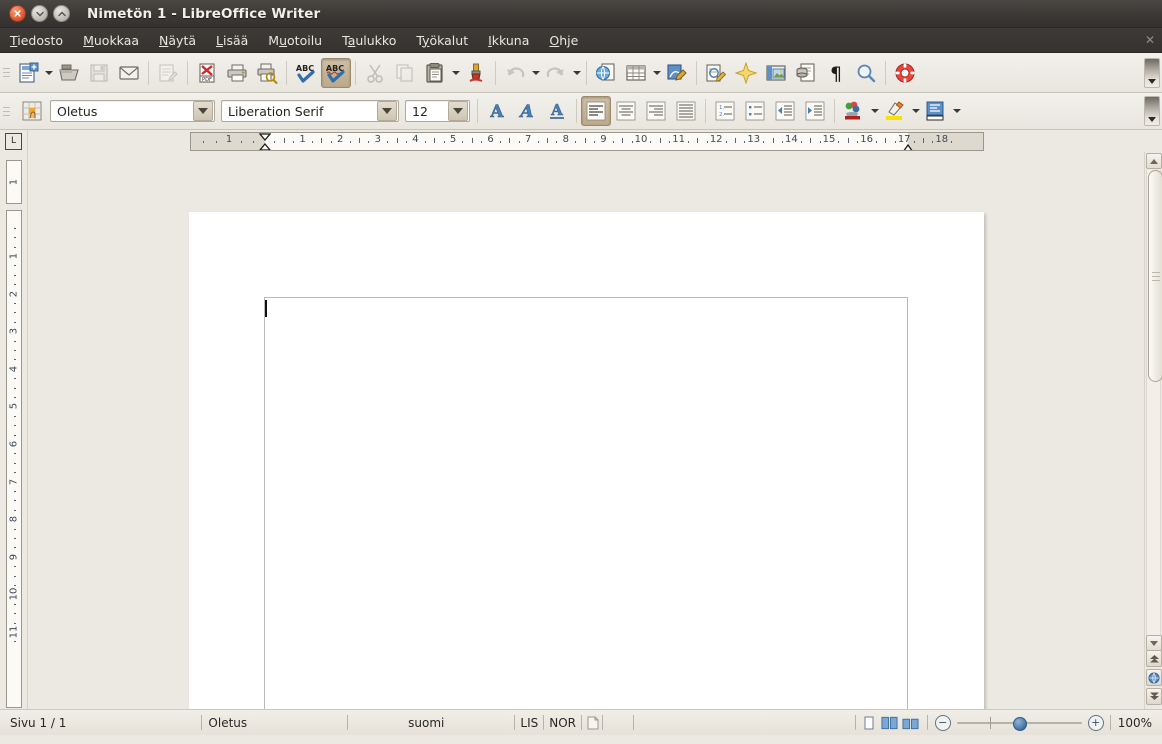 The height and width of the screenshot is (744, 1162). Describe the element at coordinates (232, 40) in the screenshot. I see `menu-lisaa: Lisää` at that location.